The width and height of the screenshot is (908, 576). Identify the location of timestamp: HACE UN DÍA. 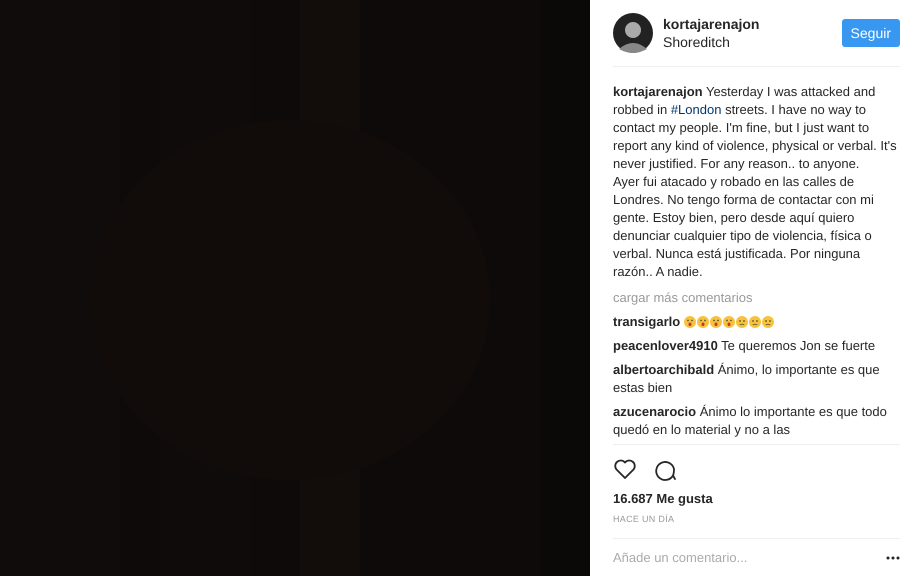
(643, 520).